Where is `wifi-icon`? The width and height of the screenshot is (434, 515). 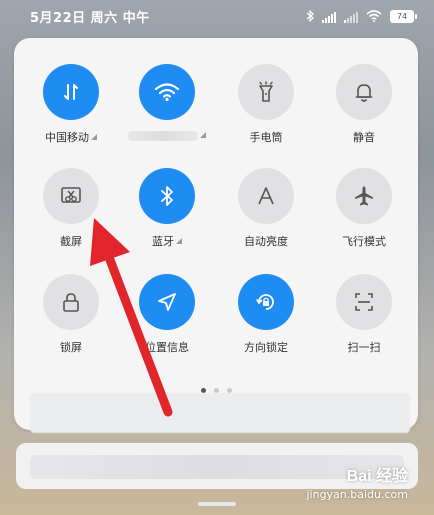 wifi-icon is located at coordinates (167, 92).